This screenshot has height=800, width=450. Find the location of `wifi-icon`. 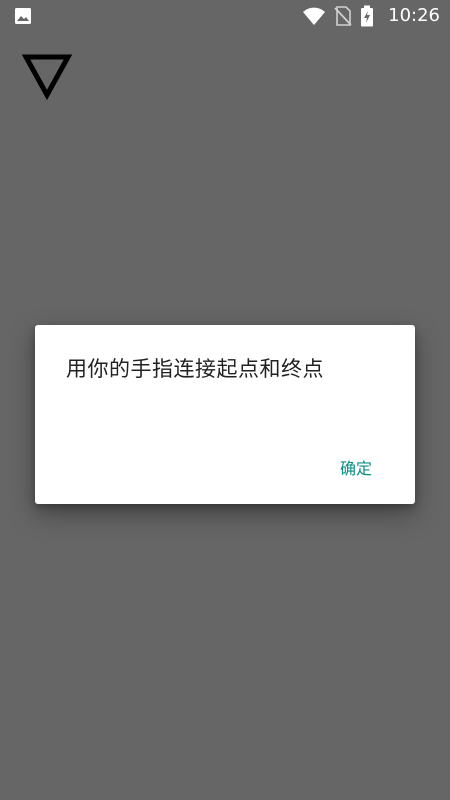

wifi-icon is located at coordinates (314, 16).